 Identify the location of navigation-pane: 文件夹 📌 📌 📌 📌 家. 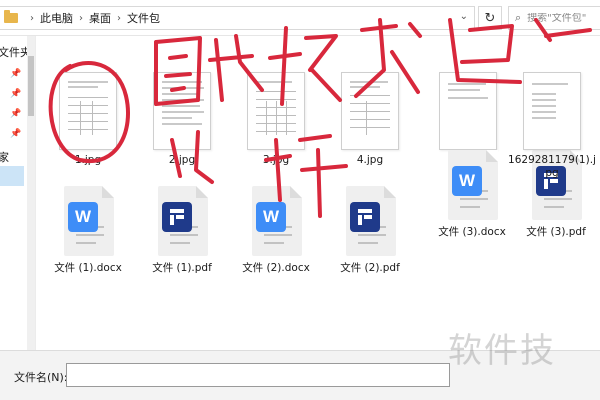
(18, 193).